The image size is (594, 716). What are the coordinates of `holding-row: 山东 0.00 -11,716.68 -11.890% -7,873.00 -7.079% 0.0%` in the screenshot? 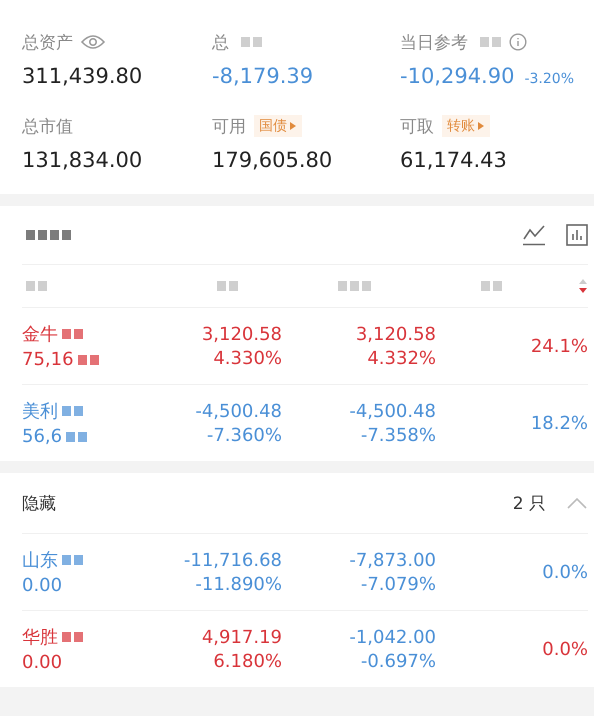 It's located at (305, 571).